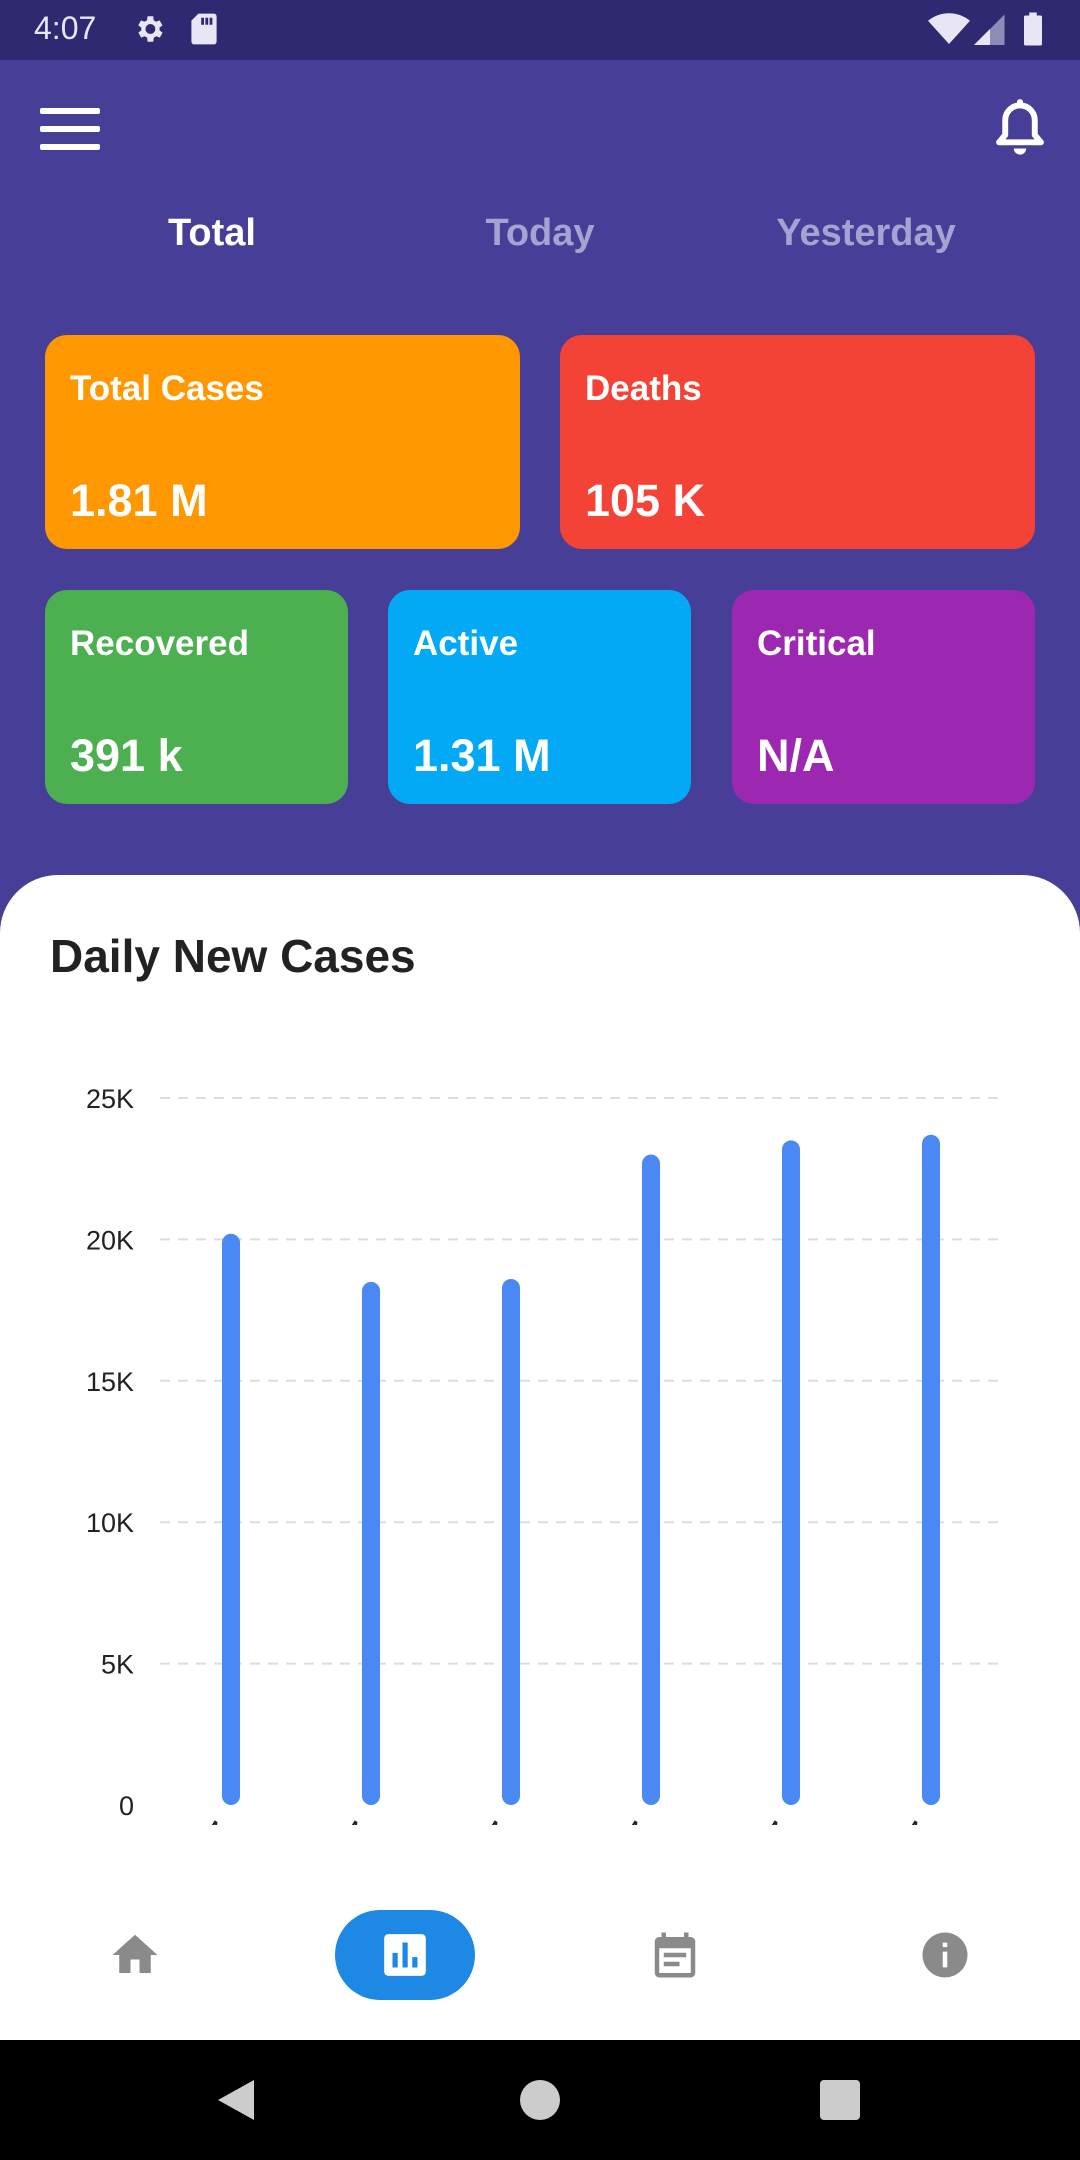 Image resolution: width=1080 pixels, height=2160 pixels. What do you see at coordinates (1020, 127) in the screenshot?
I see `bell-icon` at bounding box center [1020, 127].